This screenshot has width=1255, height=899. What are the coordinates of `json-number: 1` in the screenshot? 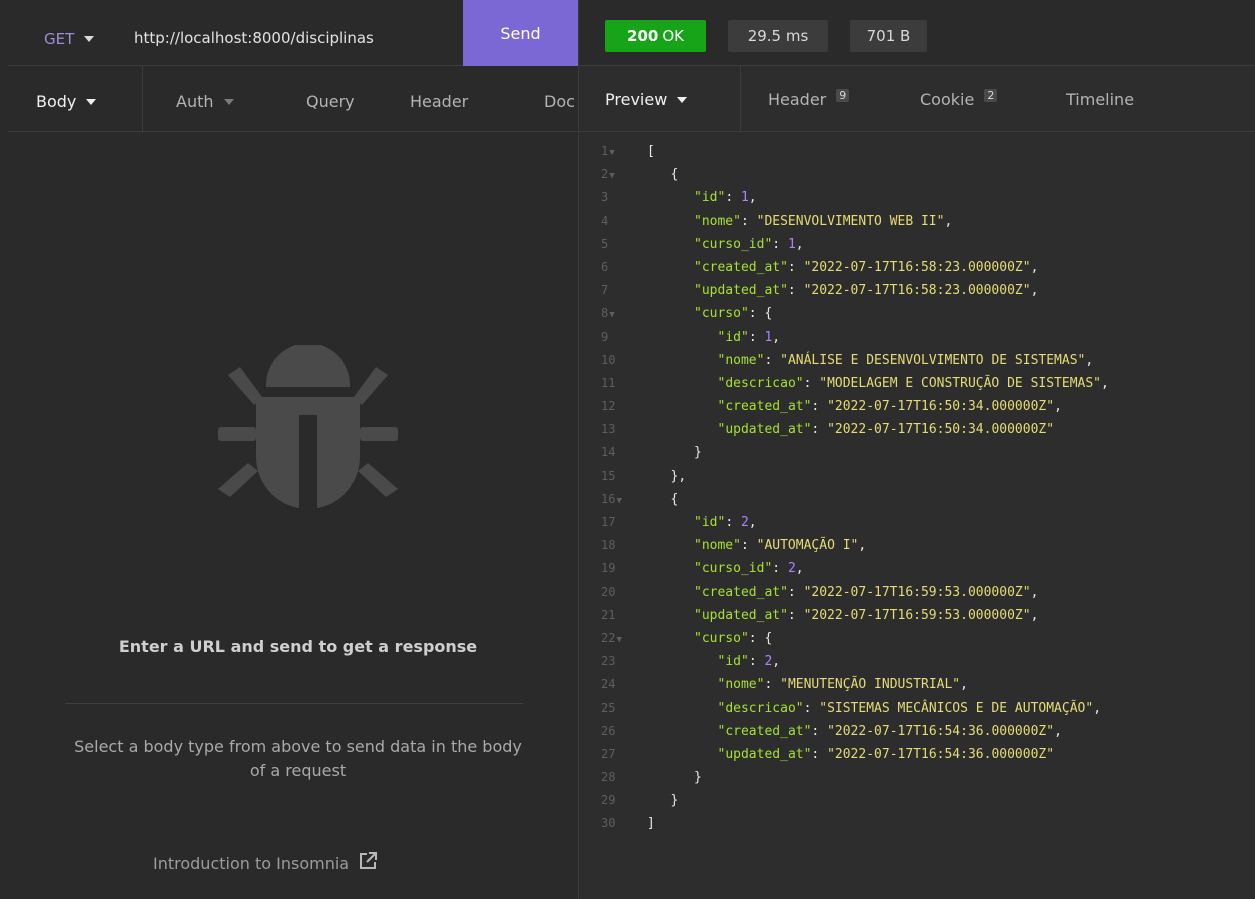 It's located at (744, 198).